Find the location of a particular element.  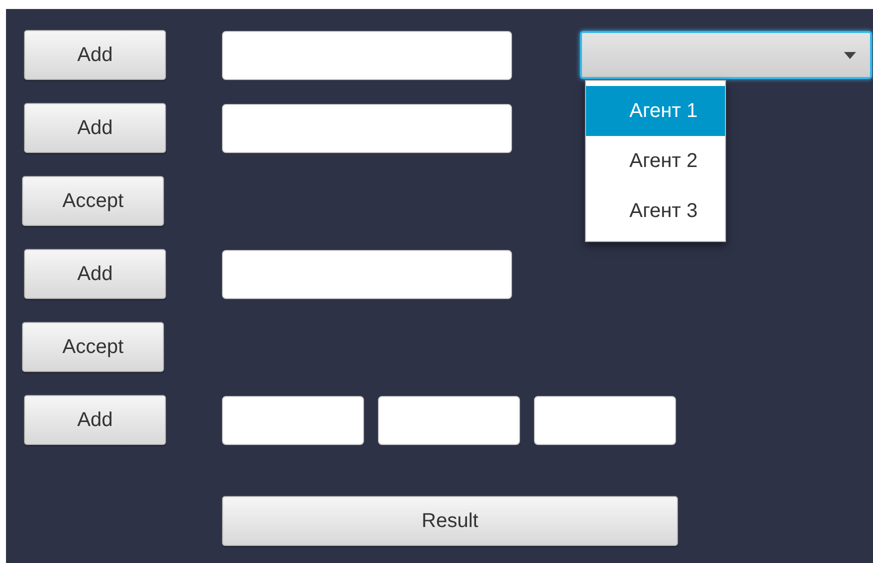

dropdown-option: Агент 2 is located at coordinates (655, 161).